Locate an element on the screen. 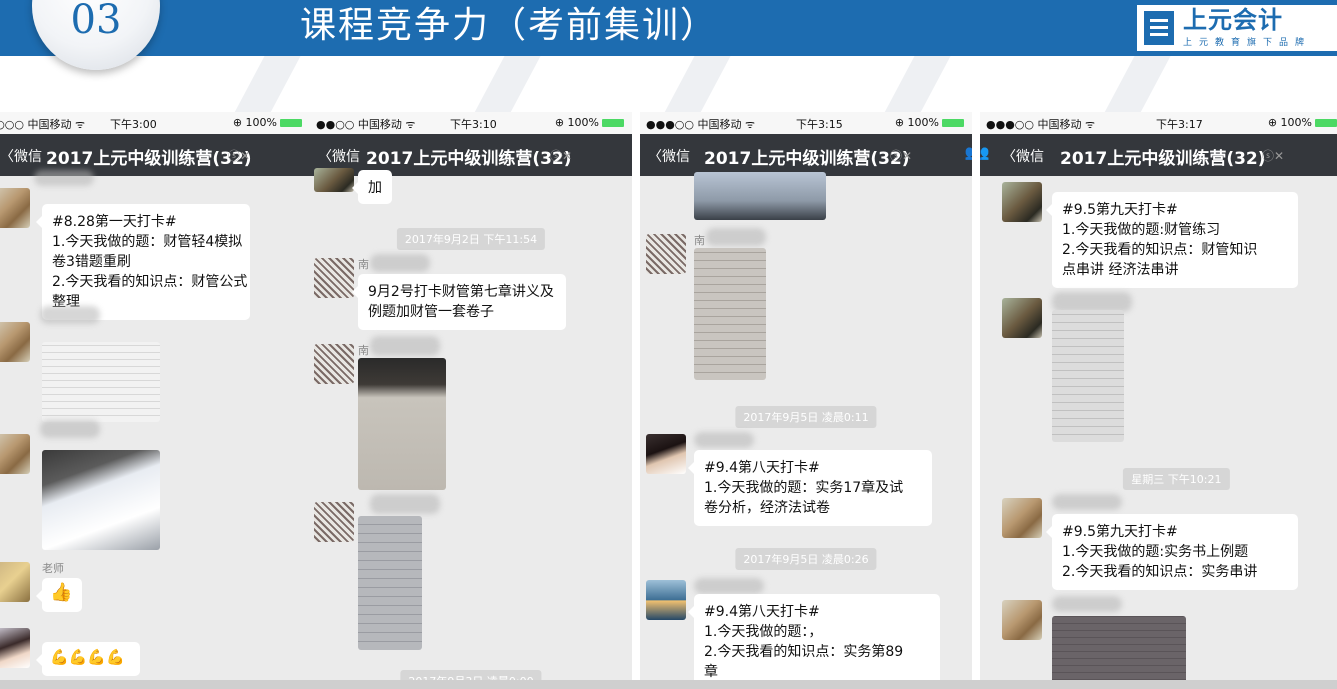  message-bubble: #9.4第八天打卡# 1.今天我做的题：， 2.今天我看的知识点：实务第89 章 is located at coordinates (814, 641).